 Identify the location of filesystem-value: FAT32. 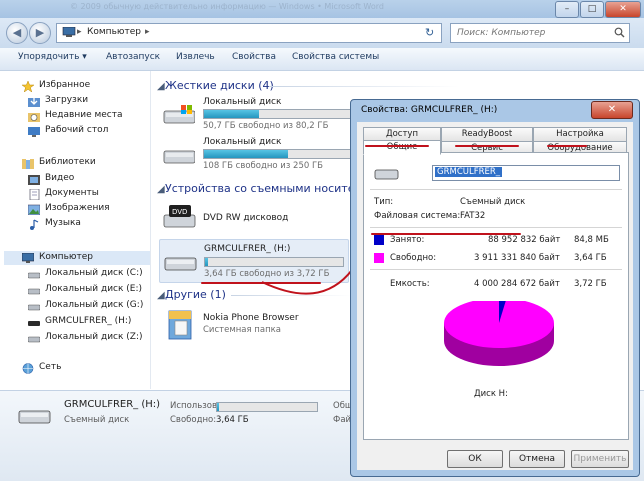
(473, 216).